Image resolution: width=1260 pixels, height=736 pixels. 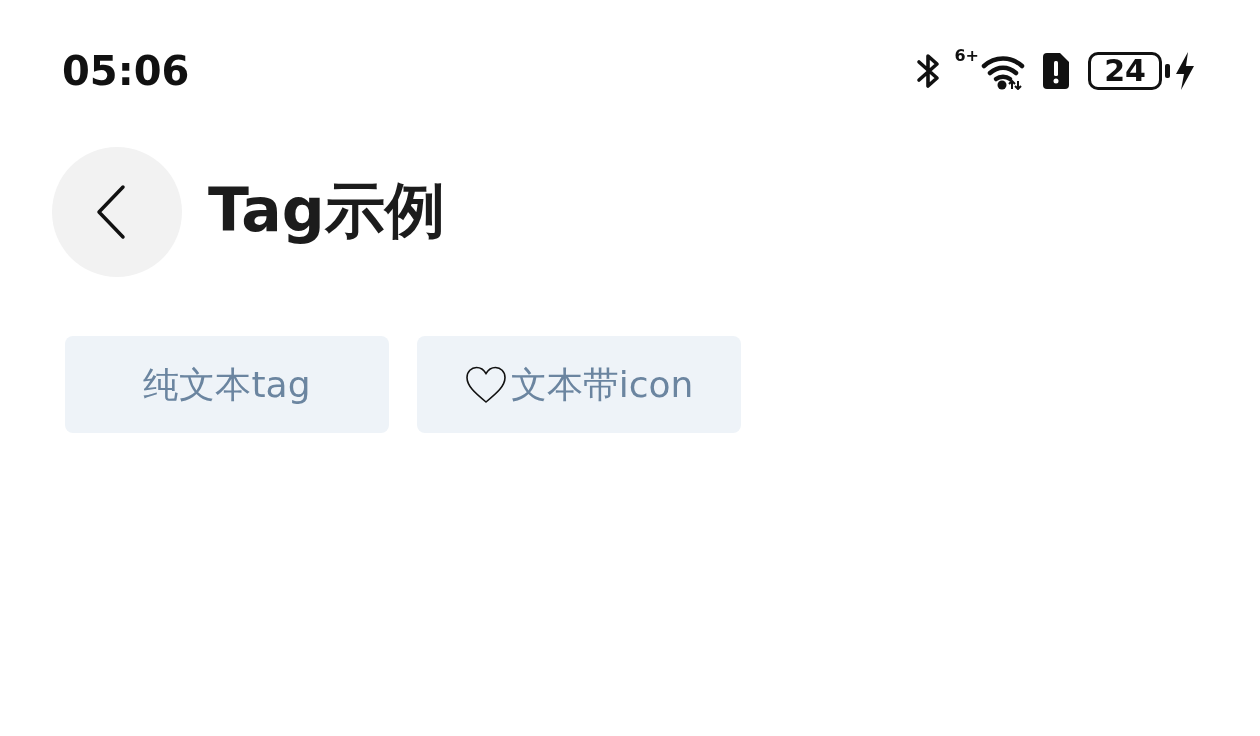 What do you see at coordinates (126, 71) in the screenshot?
I see `status-time: 05:06` at bounding box center [126, 71].